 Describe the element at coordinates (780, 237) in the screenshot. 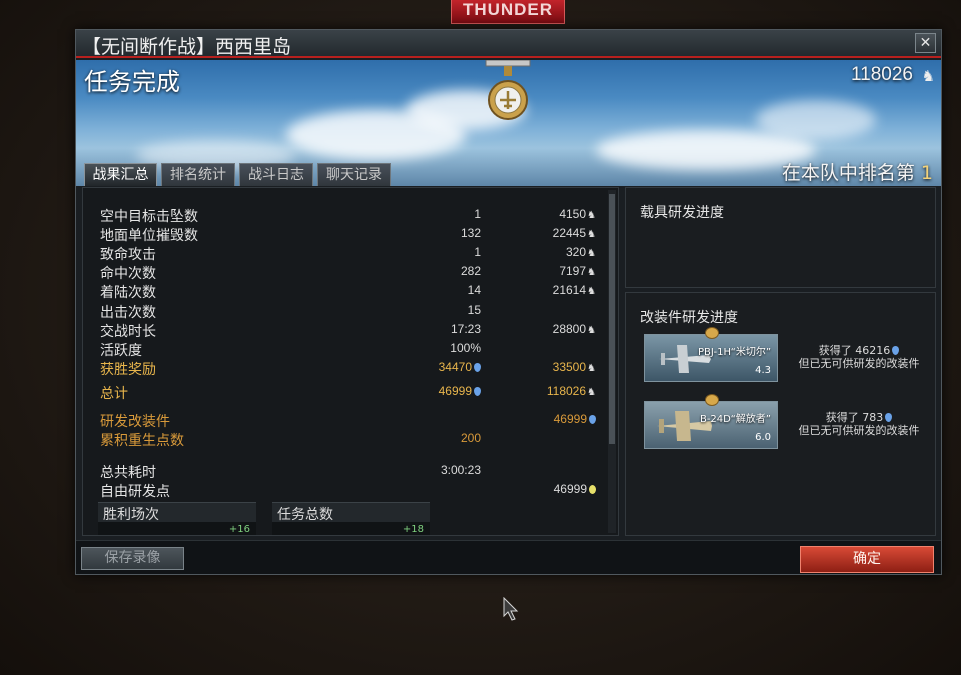

I see `vehicle-research-panel: 载具研发进度` at that location.